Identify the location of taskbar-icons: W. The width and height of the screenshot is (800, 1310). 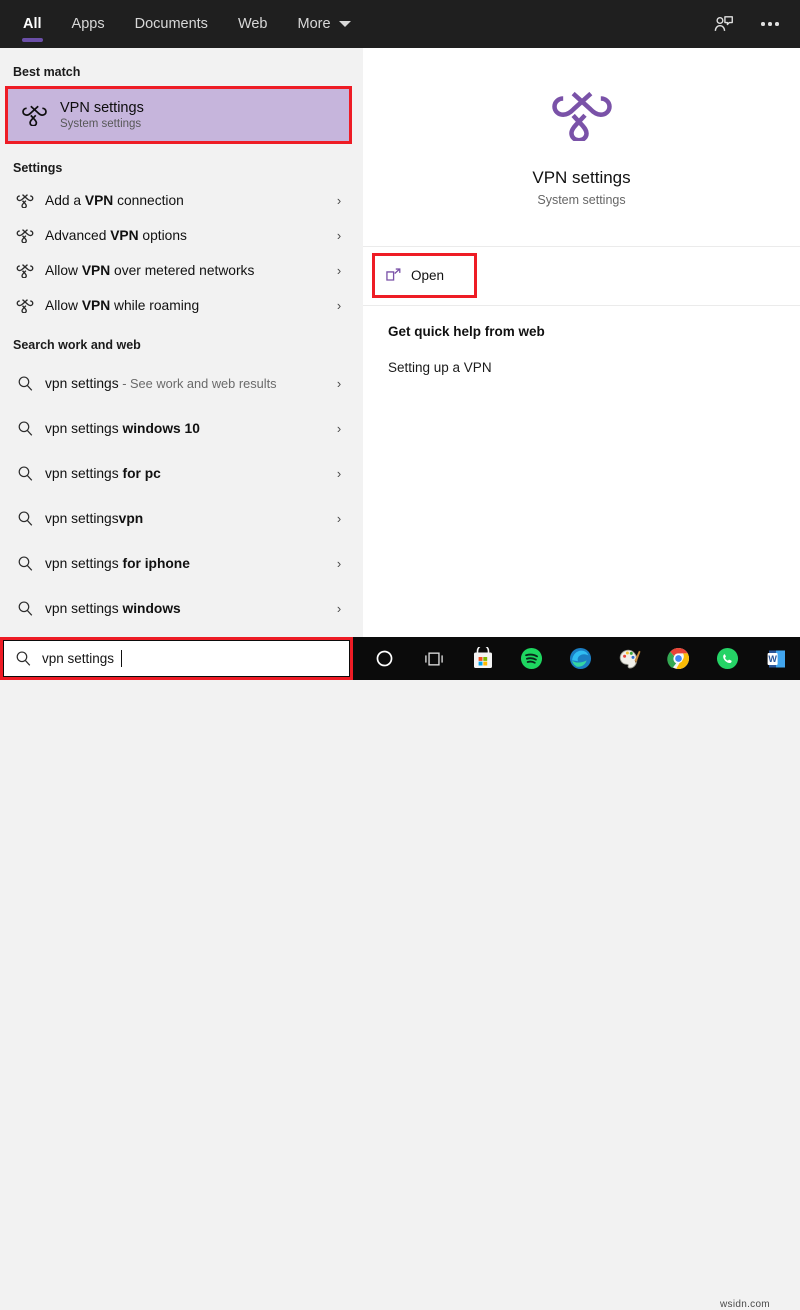
(580, 658).